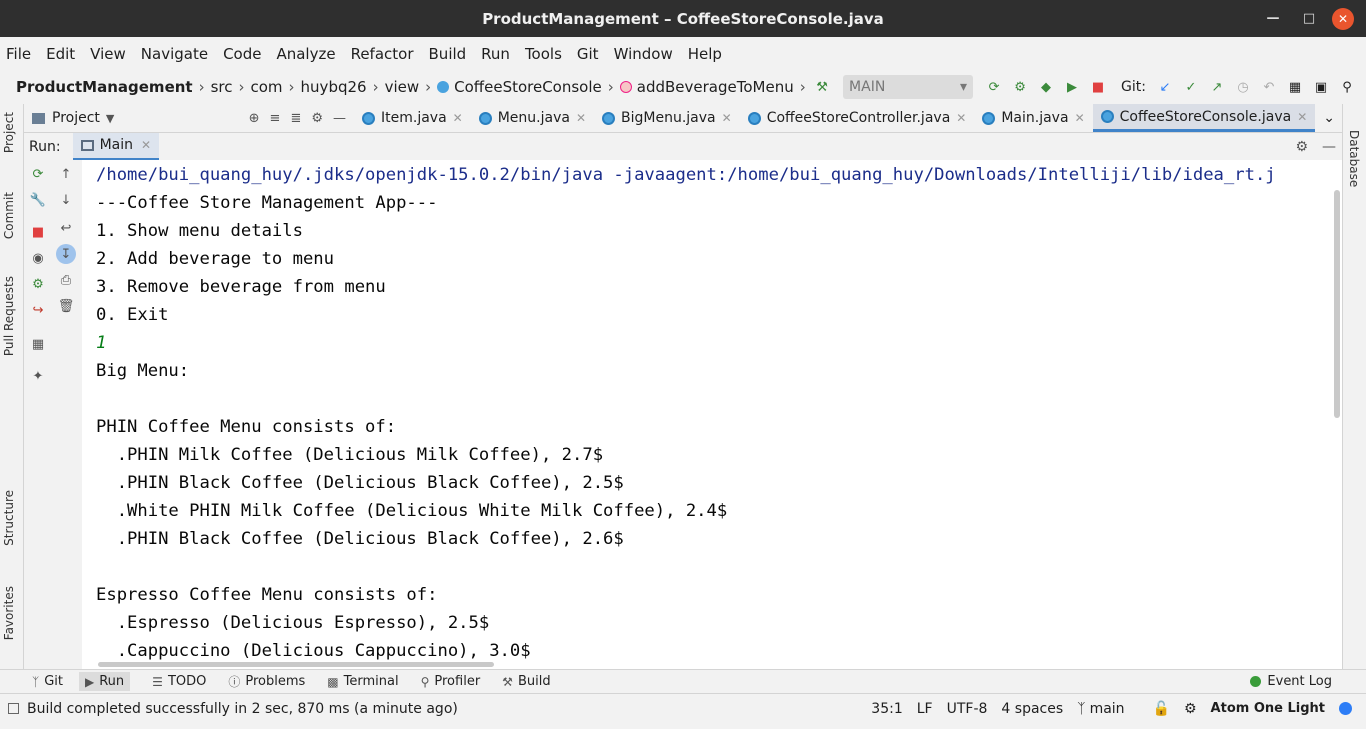 The image size is (1366, 729). I want to click on project-panel-title: Project, so click(76, 118).